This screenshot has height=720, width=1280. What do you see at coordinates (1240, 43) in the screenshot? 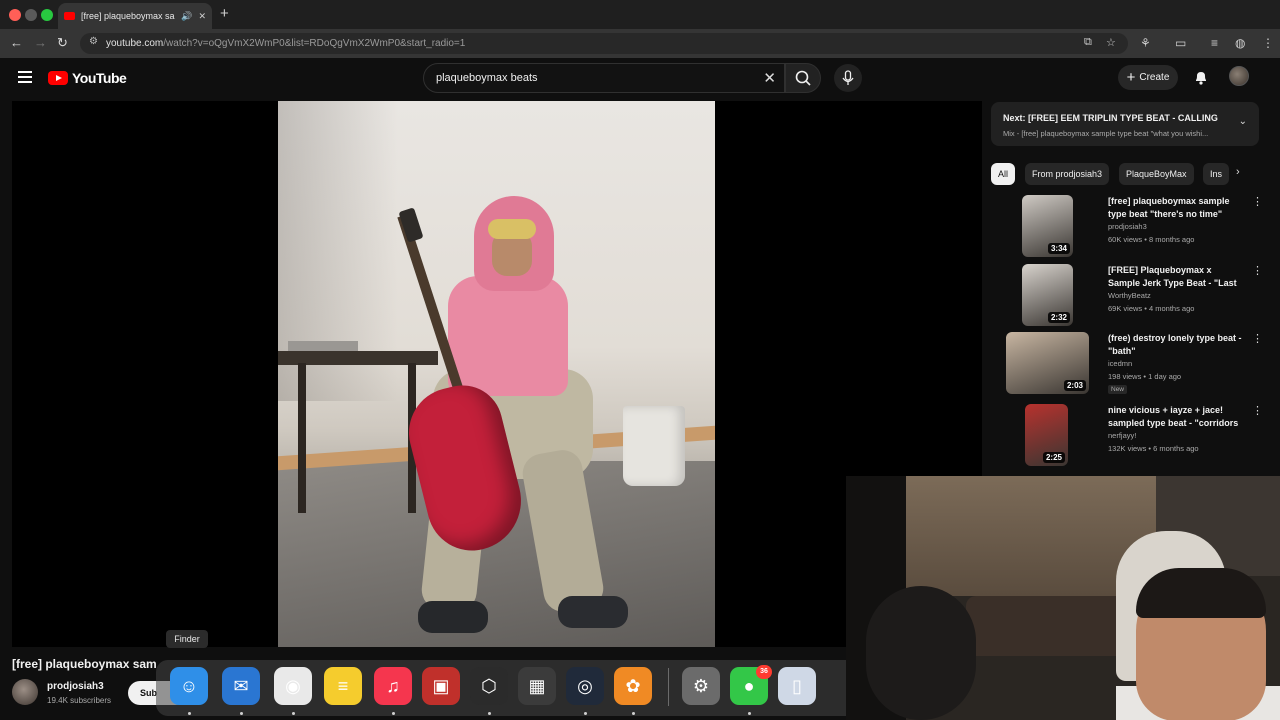
I see `profile-icon: ◍` at bounding box center [1240, 43].